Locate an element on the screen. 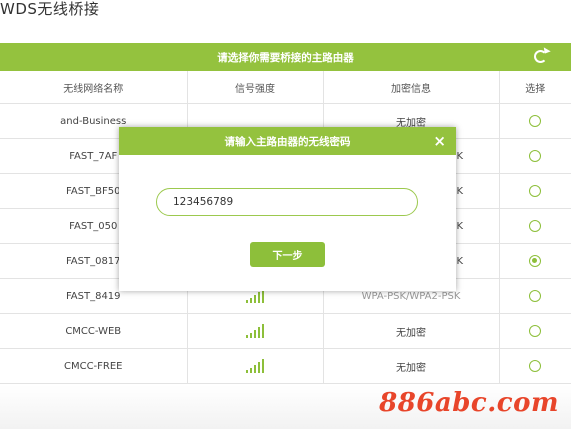  ssid-cell: CMCC-WEB is located at coordinates (94, 331).